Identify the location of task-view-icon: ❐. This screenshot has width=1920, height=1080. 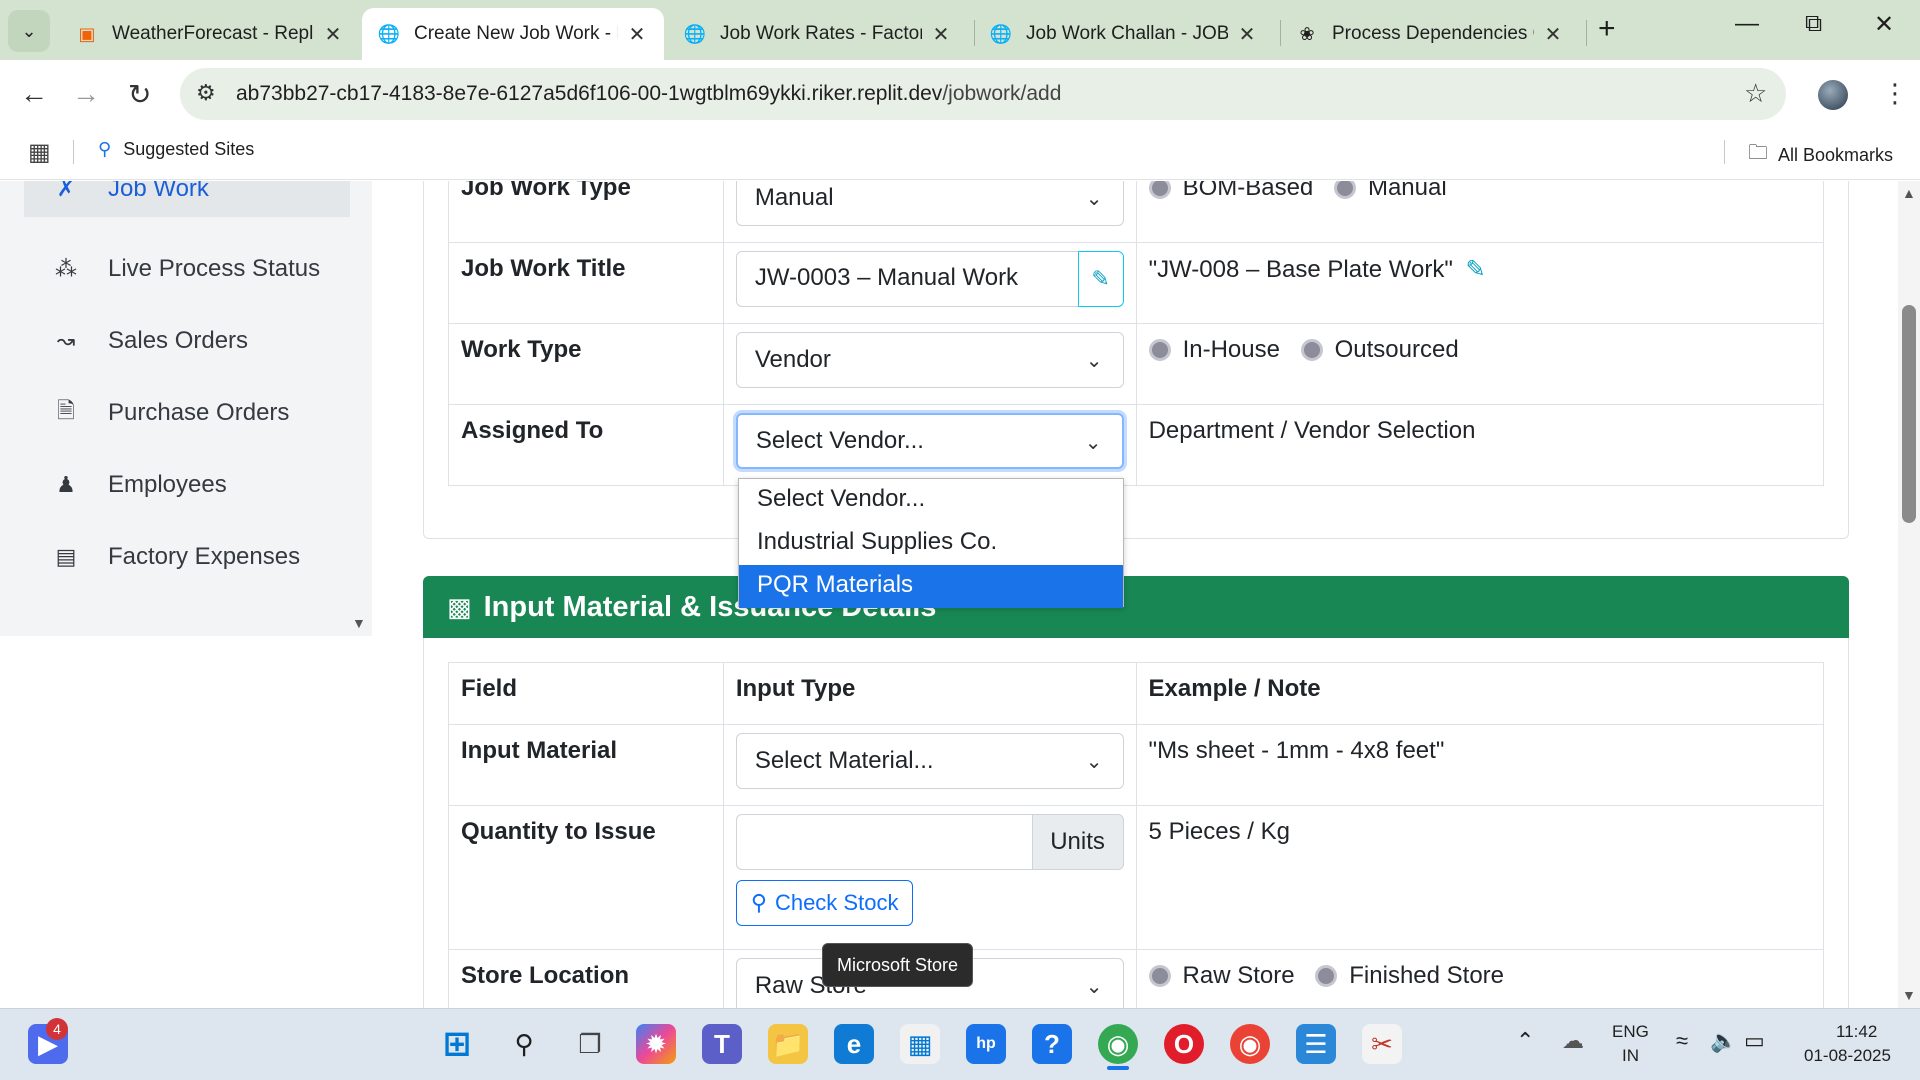
(590, 1044).